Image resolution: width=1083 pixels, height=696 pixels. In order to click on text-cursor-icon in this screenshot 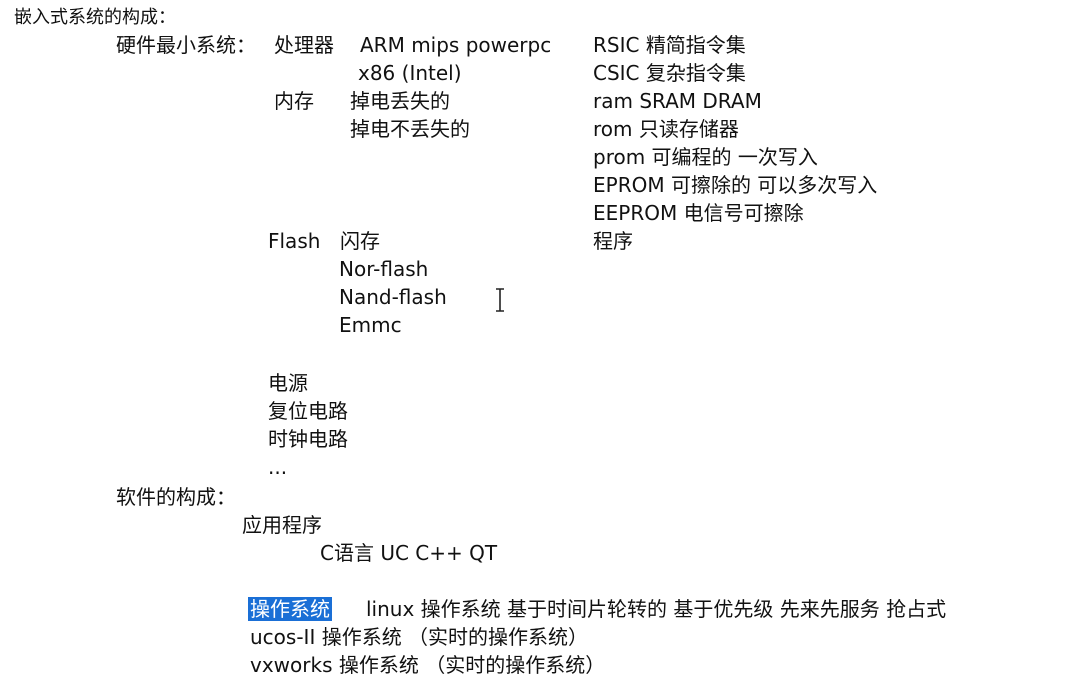, I will do `click(500, 300)`.